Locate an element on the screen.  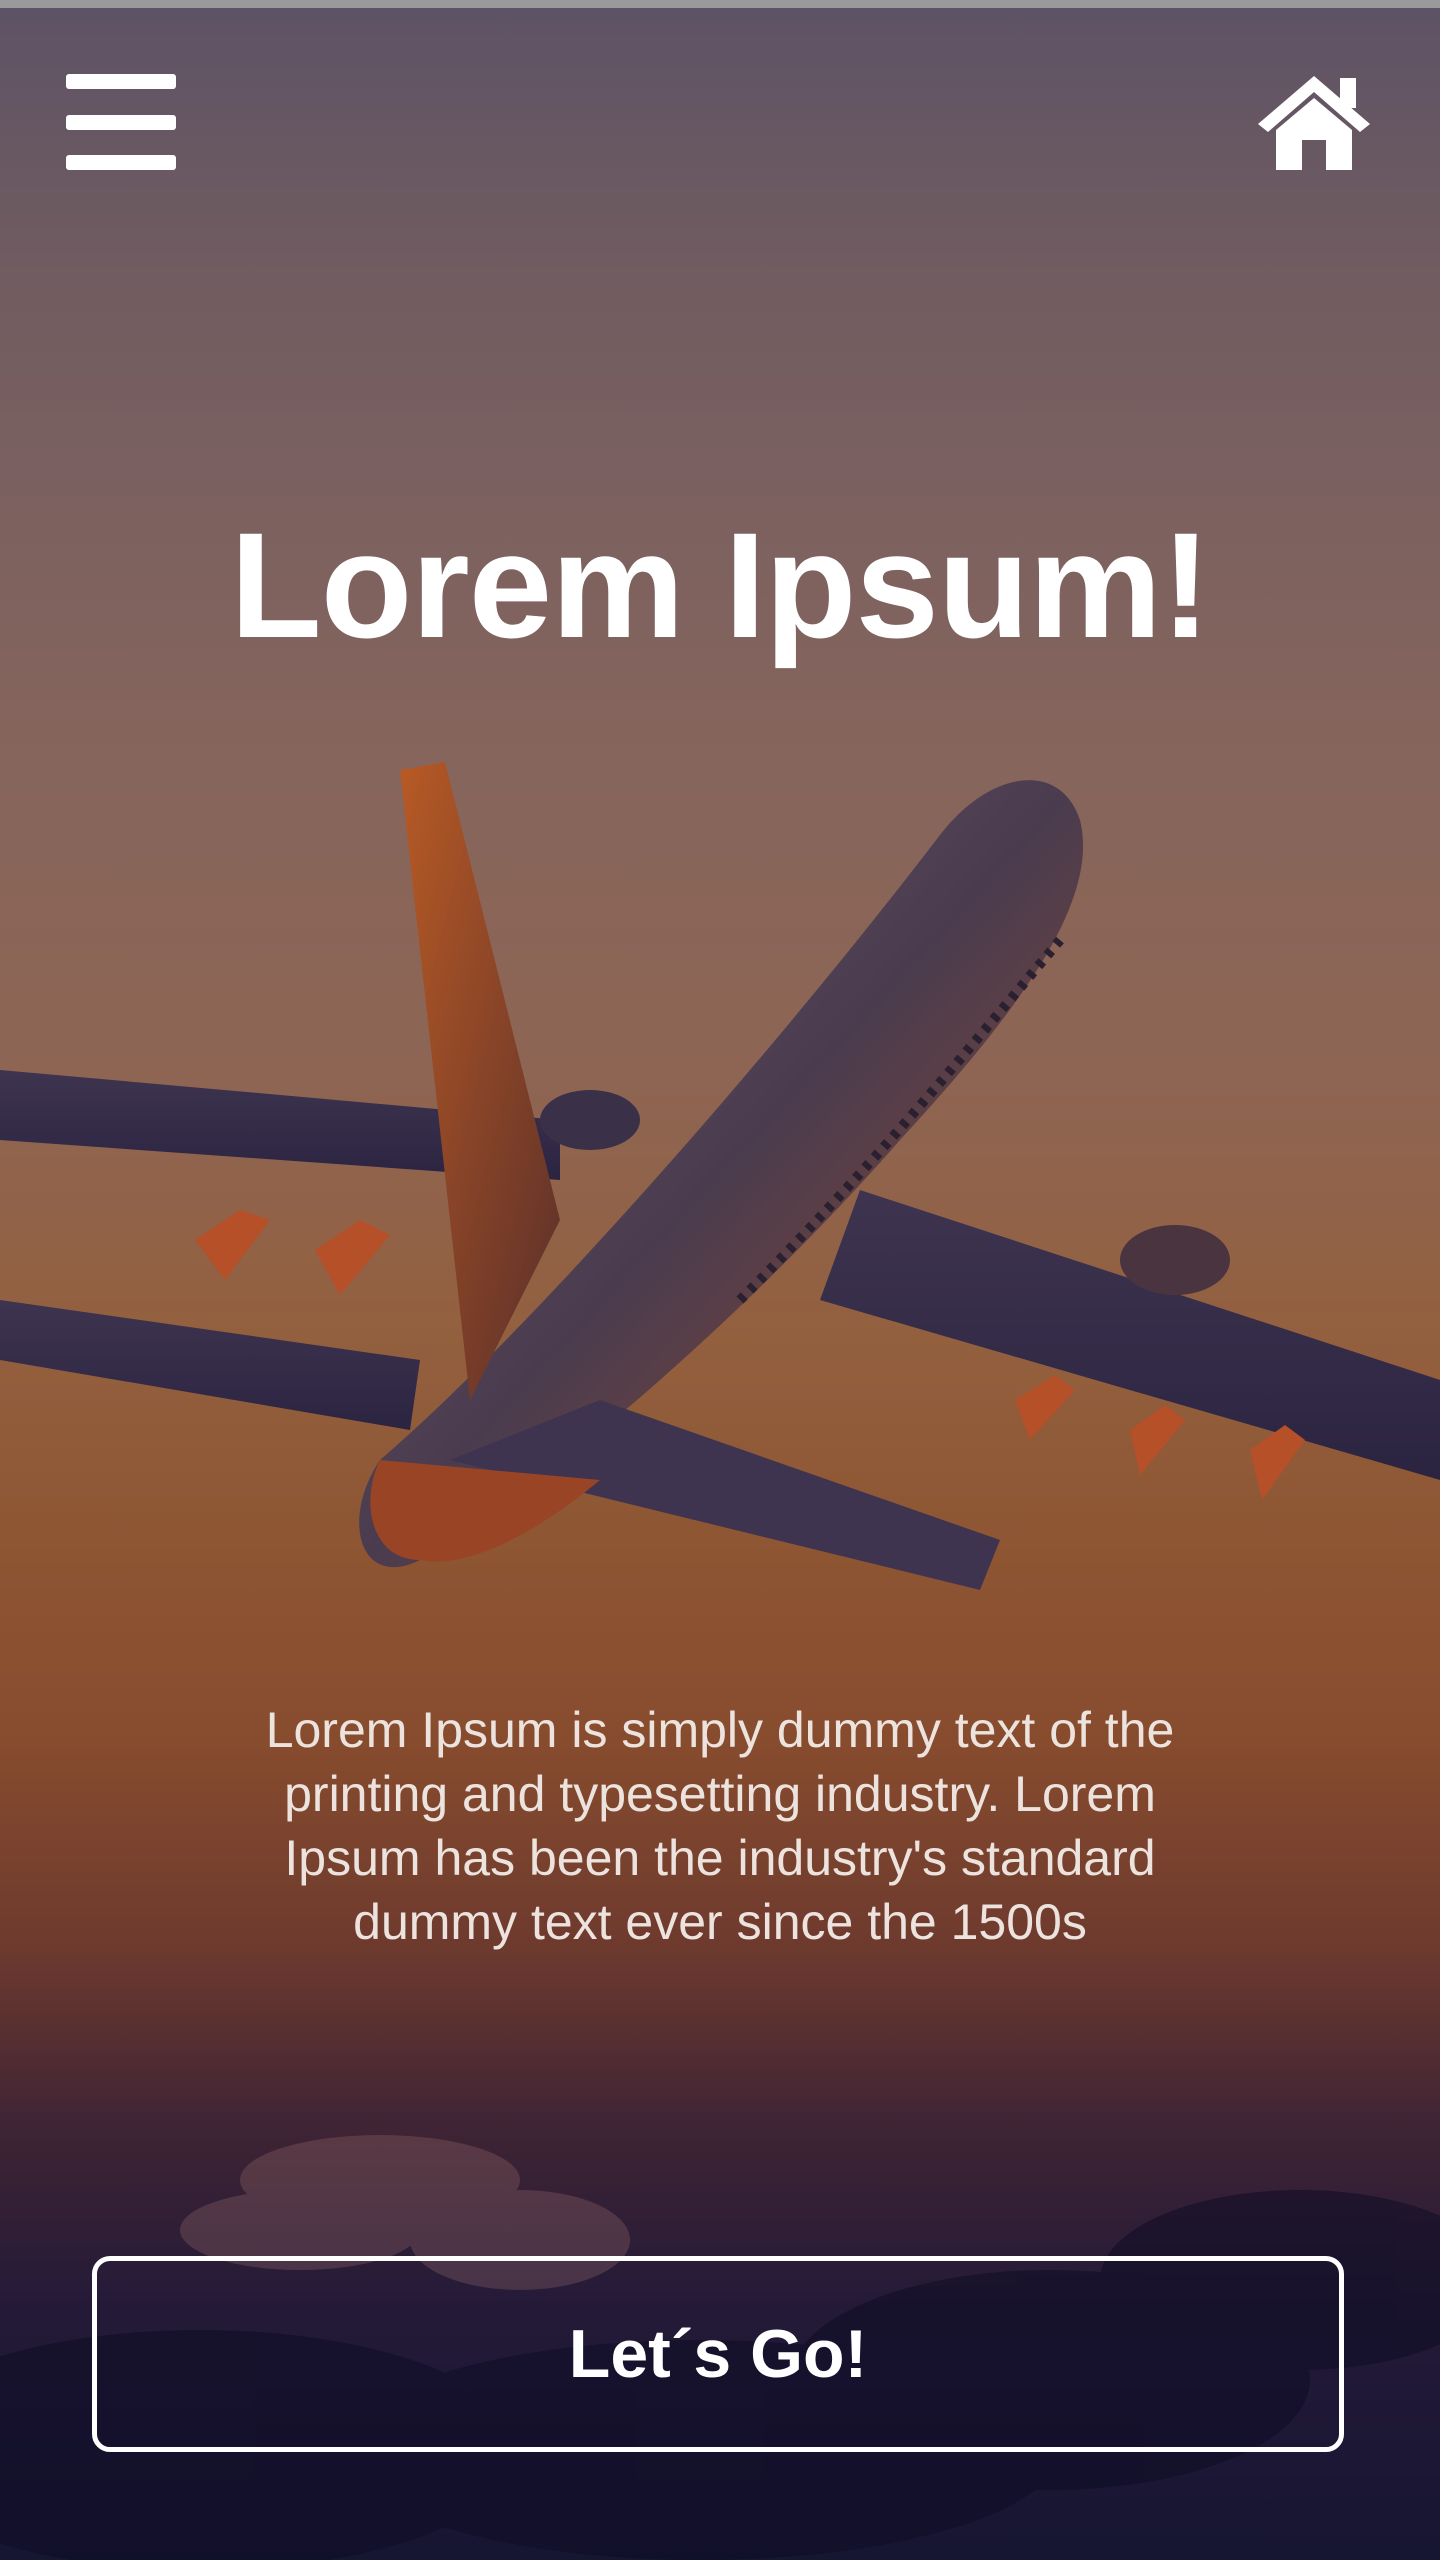
status-strip is located at coordinates (720, 4).